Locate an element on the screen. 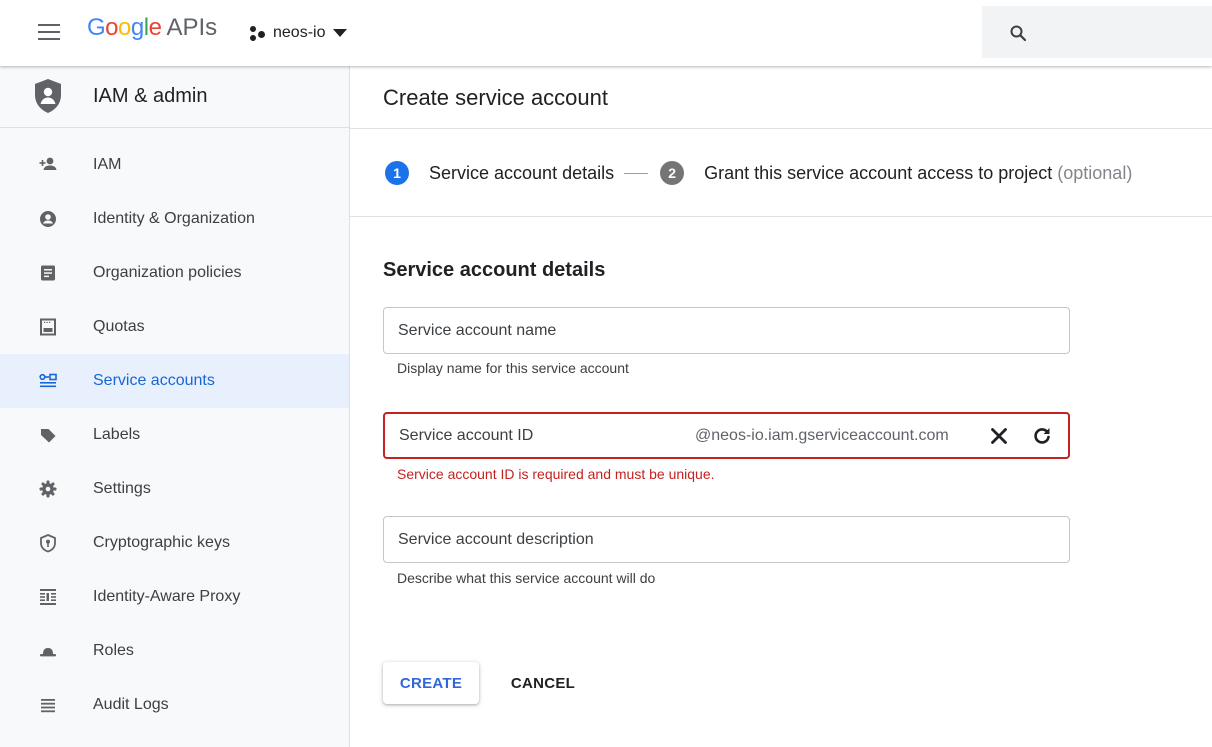 The width and height of the screenshot is (1212, 747). search-icon is located at coordinates (1018, 33).